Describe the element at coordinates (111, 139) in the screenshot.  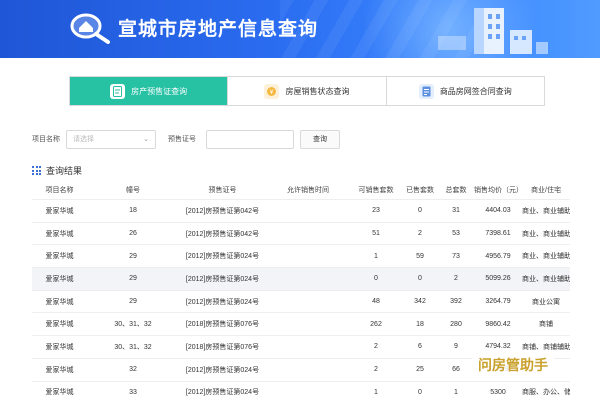
I see `project-name-select: 请选择 ⌄` at that location.